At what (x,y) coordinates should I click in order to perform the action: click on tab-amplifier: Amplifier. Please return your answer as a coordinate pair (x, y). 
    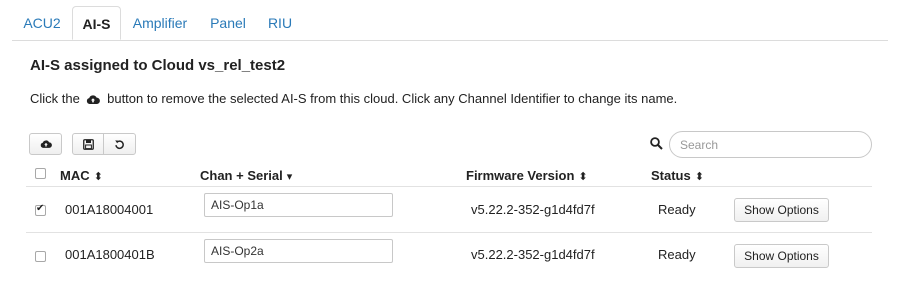
    Looking at the image, I should click on (160, 23).